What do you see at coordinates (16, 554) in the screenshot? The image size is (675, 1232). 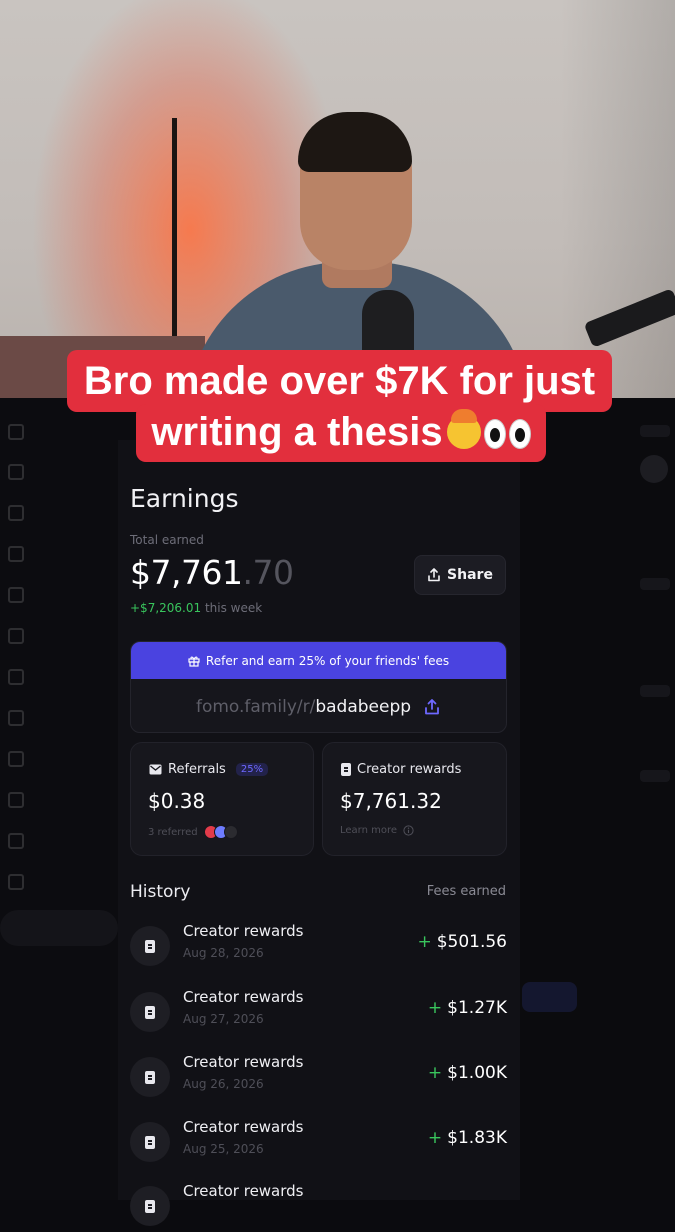 I see `chat-icon` at bounding box center [16, 554].